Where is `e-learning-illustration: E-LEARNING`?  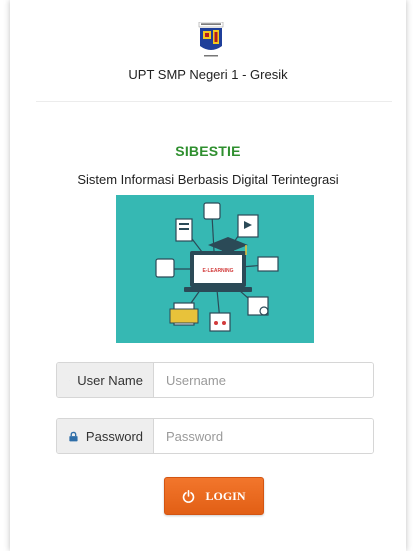 e-learning-illustration: E-LEARNING is located at coordinates (215, 269).